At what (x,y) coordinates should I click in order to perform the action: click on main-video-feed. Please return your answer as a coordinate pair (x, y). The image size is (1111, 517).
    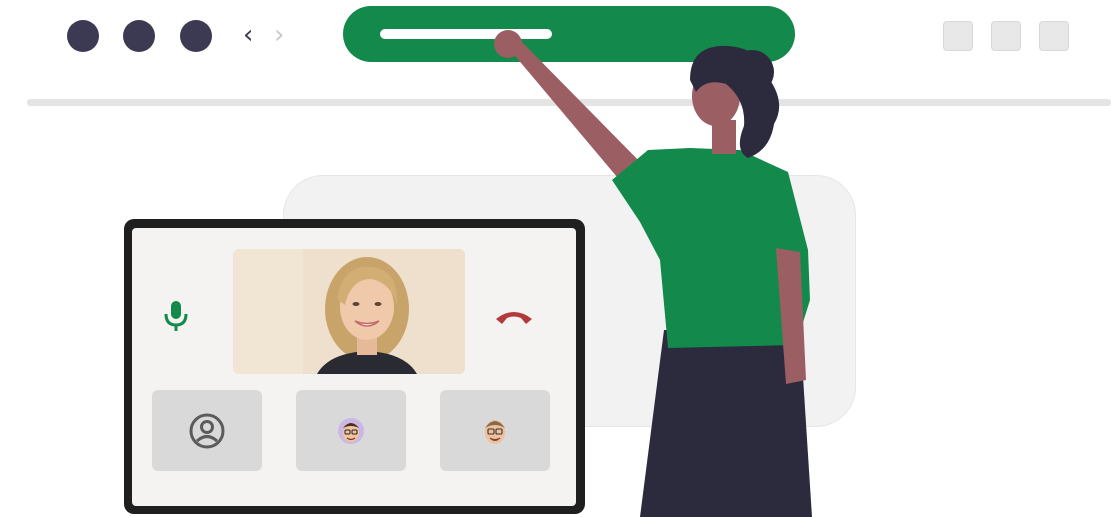
    Looking at the image, I should click on (349, 311).